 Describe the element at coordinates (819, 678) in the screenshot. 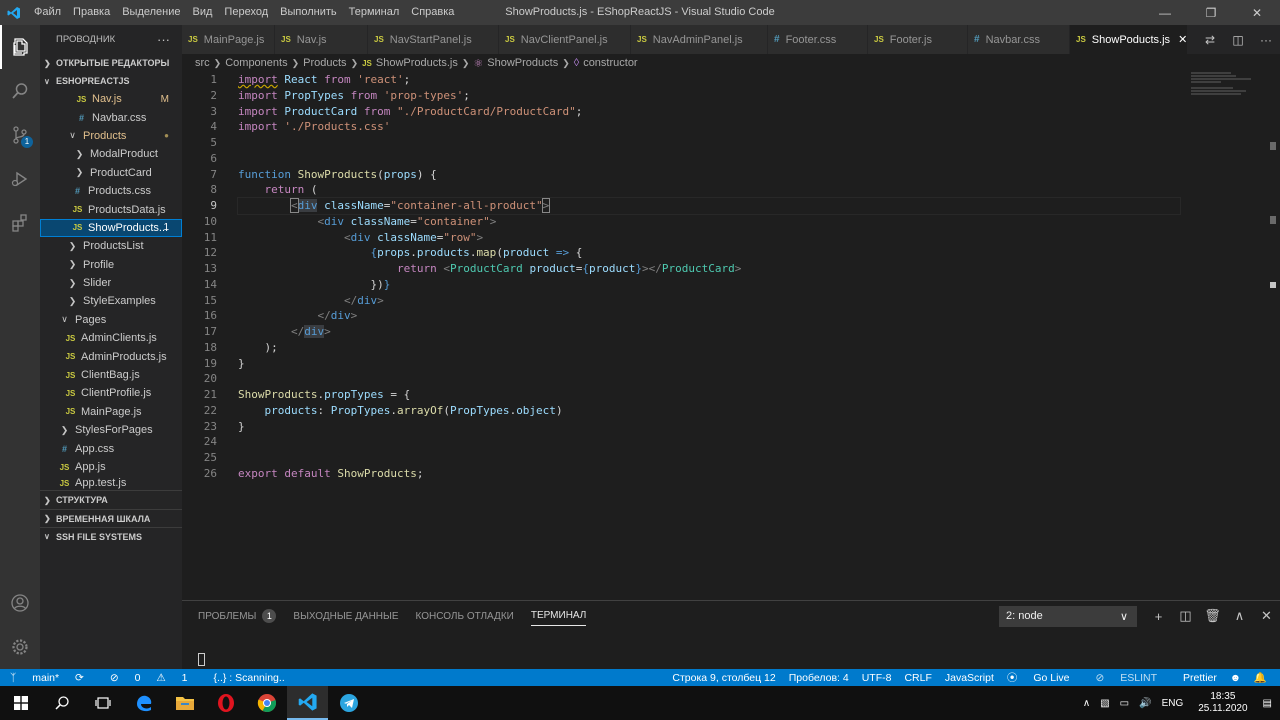

I see `indentation: Пробелов: 4` at that location.